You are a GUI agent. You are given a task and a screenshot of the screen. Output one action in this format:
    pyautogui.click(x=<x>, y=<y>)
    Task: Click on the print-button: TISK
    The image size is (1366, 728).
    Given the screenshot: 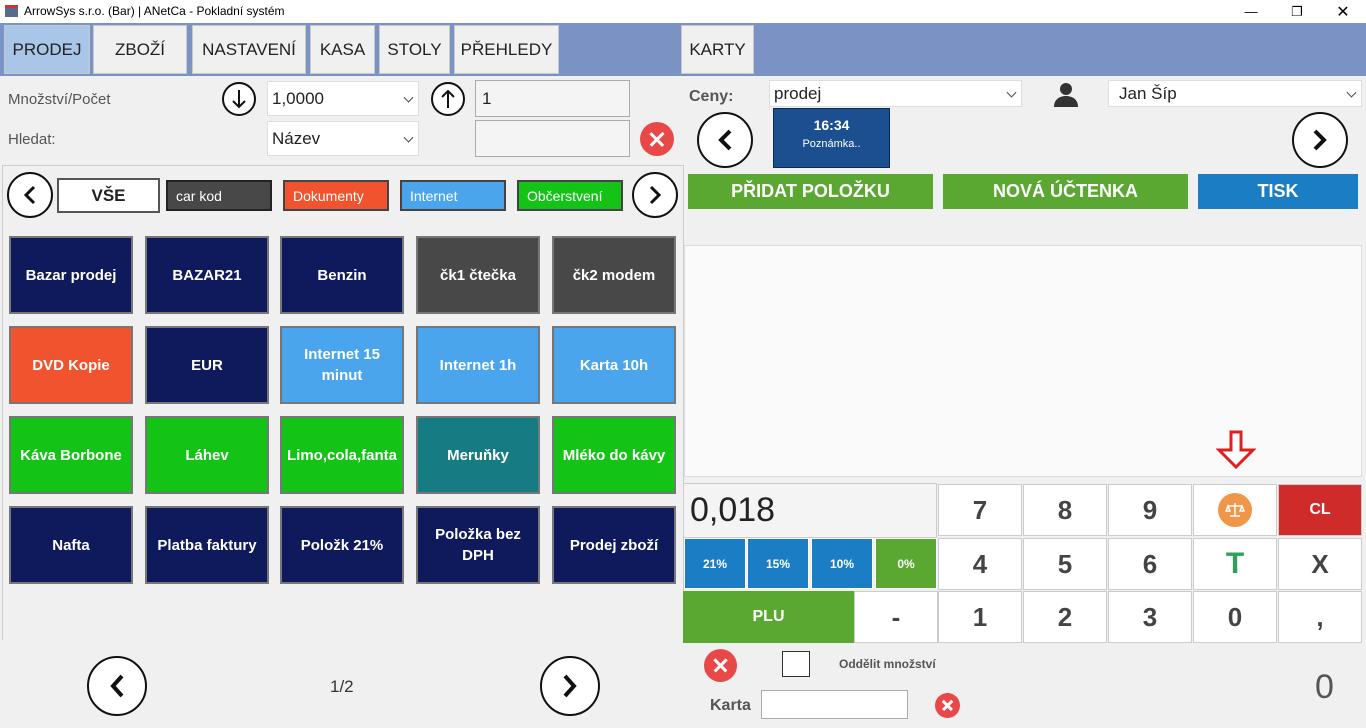 What is the action you would take?
    pyautogui.click(x=1278, y=191)
    